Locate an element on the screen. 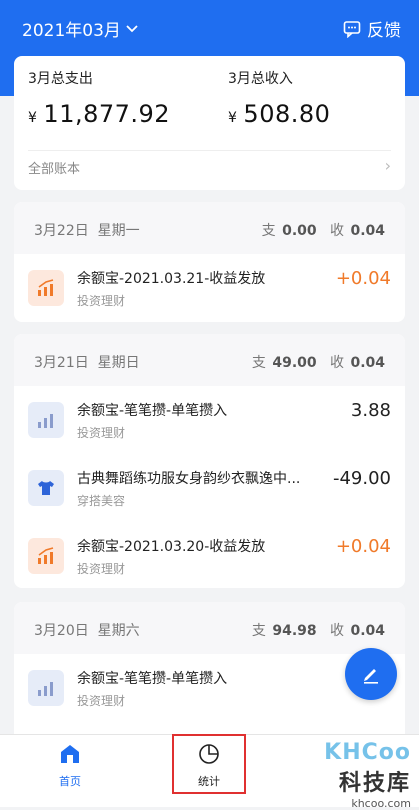 The image size is (419, 810). income-value-row: ¥508.80 is located at coordinates (279, 114).